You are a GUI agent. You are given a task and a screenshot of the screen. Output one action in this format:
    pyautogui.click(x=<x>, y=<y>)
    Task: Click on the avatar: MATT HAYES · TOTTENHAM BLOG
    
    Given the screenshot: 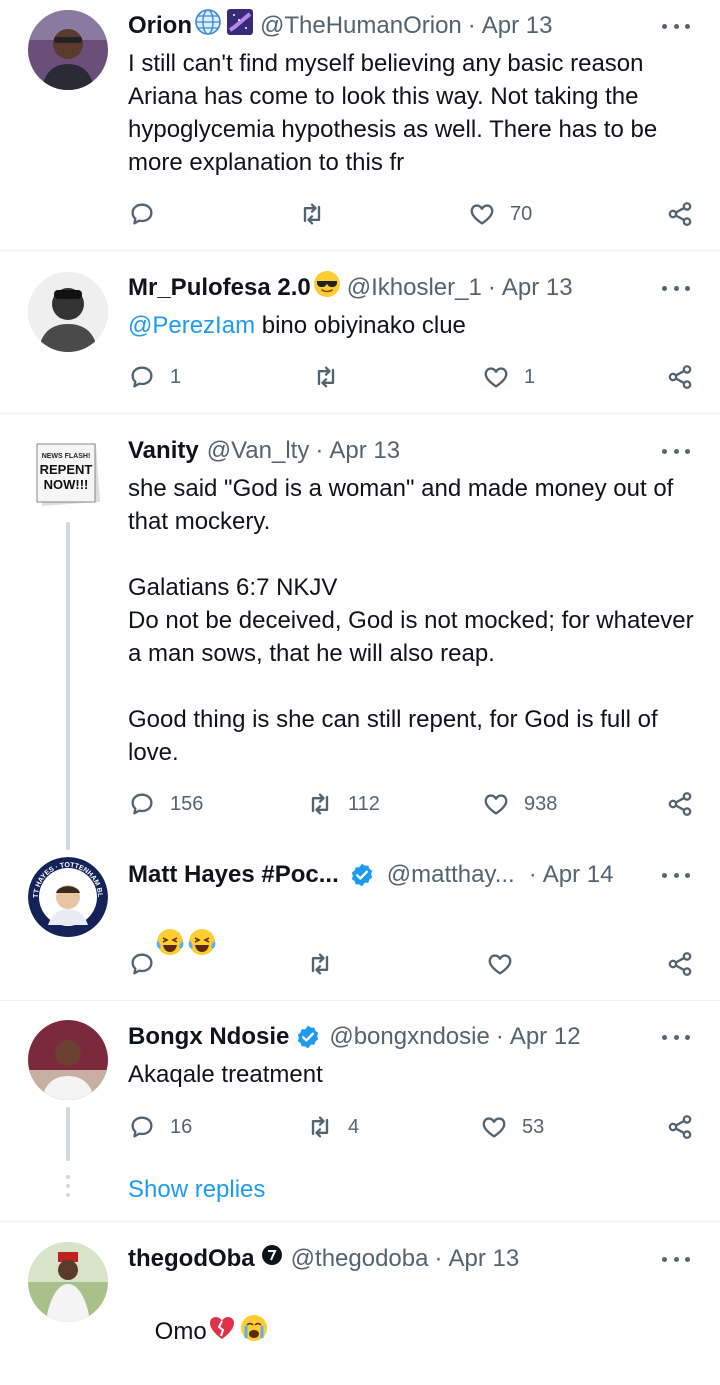 What is the action you would take?
    pyautogui.click(x=68, y=897)
    